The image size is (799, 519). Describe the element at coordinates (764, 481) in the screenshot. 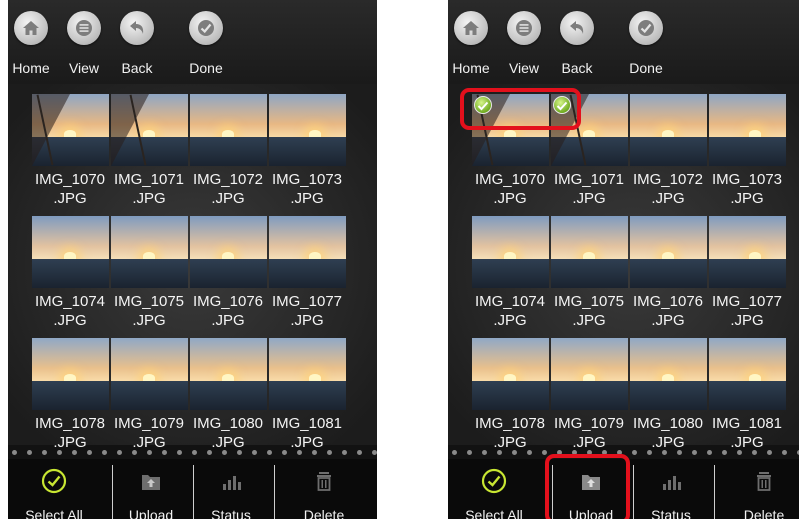

I see `trash-icon` at that location.